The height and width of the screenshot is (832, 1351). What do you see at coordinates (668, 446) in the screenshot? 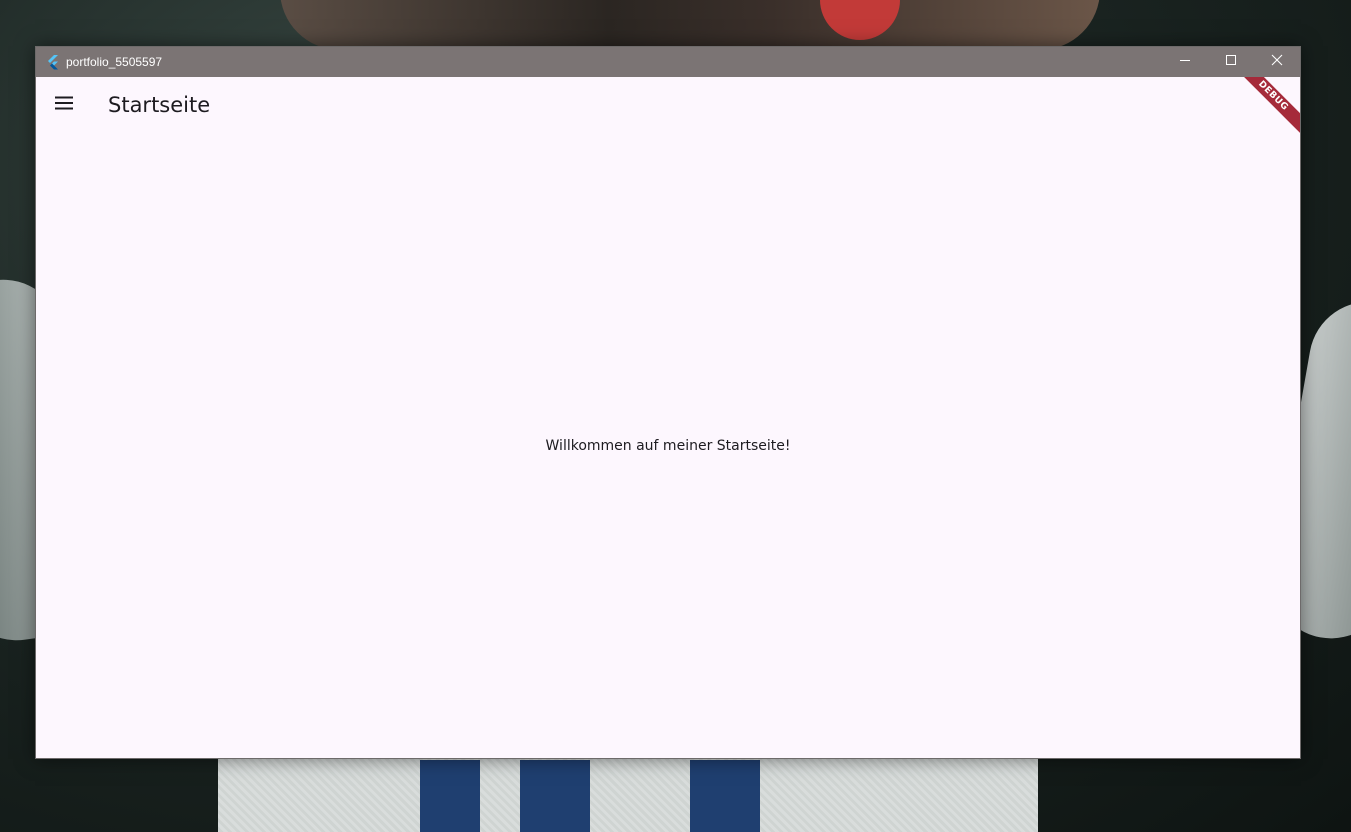
I see `welcome-text: Willkommen auf meiner Startseite!` at bounding box center [668, 446].